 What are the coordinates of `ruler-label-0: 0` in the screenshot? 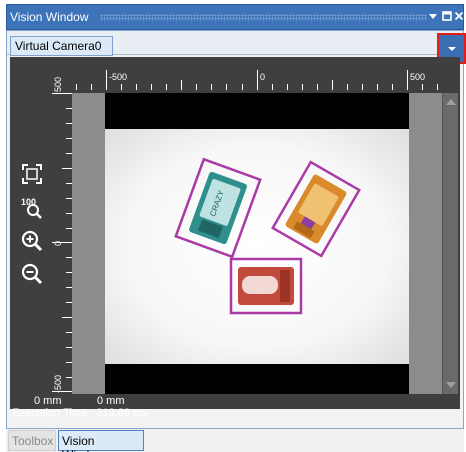 It's located at (263, 77).